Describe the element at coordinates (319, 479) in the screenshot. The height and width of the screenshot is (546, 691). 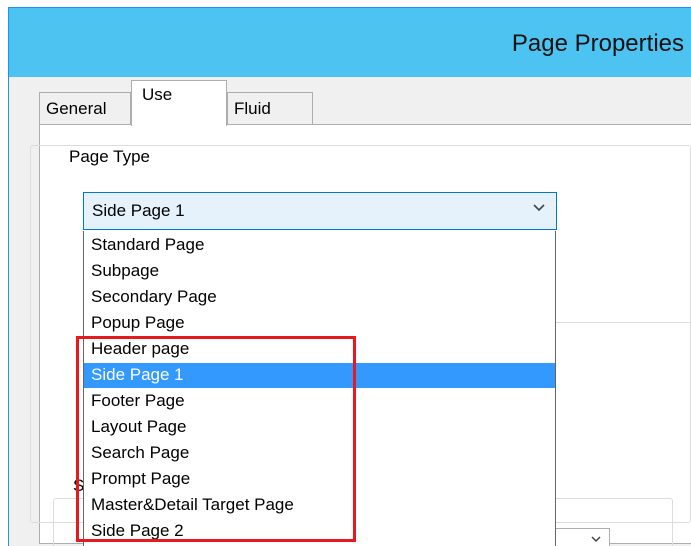
I see `dropdown-option: Prompt Page` at that location.